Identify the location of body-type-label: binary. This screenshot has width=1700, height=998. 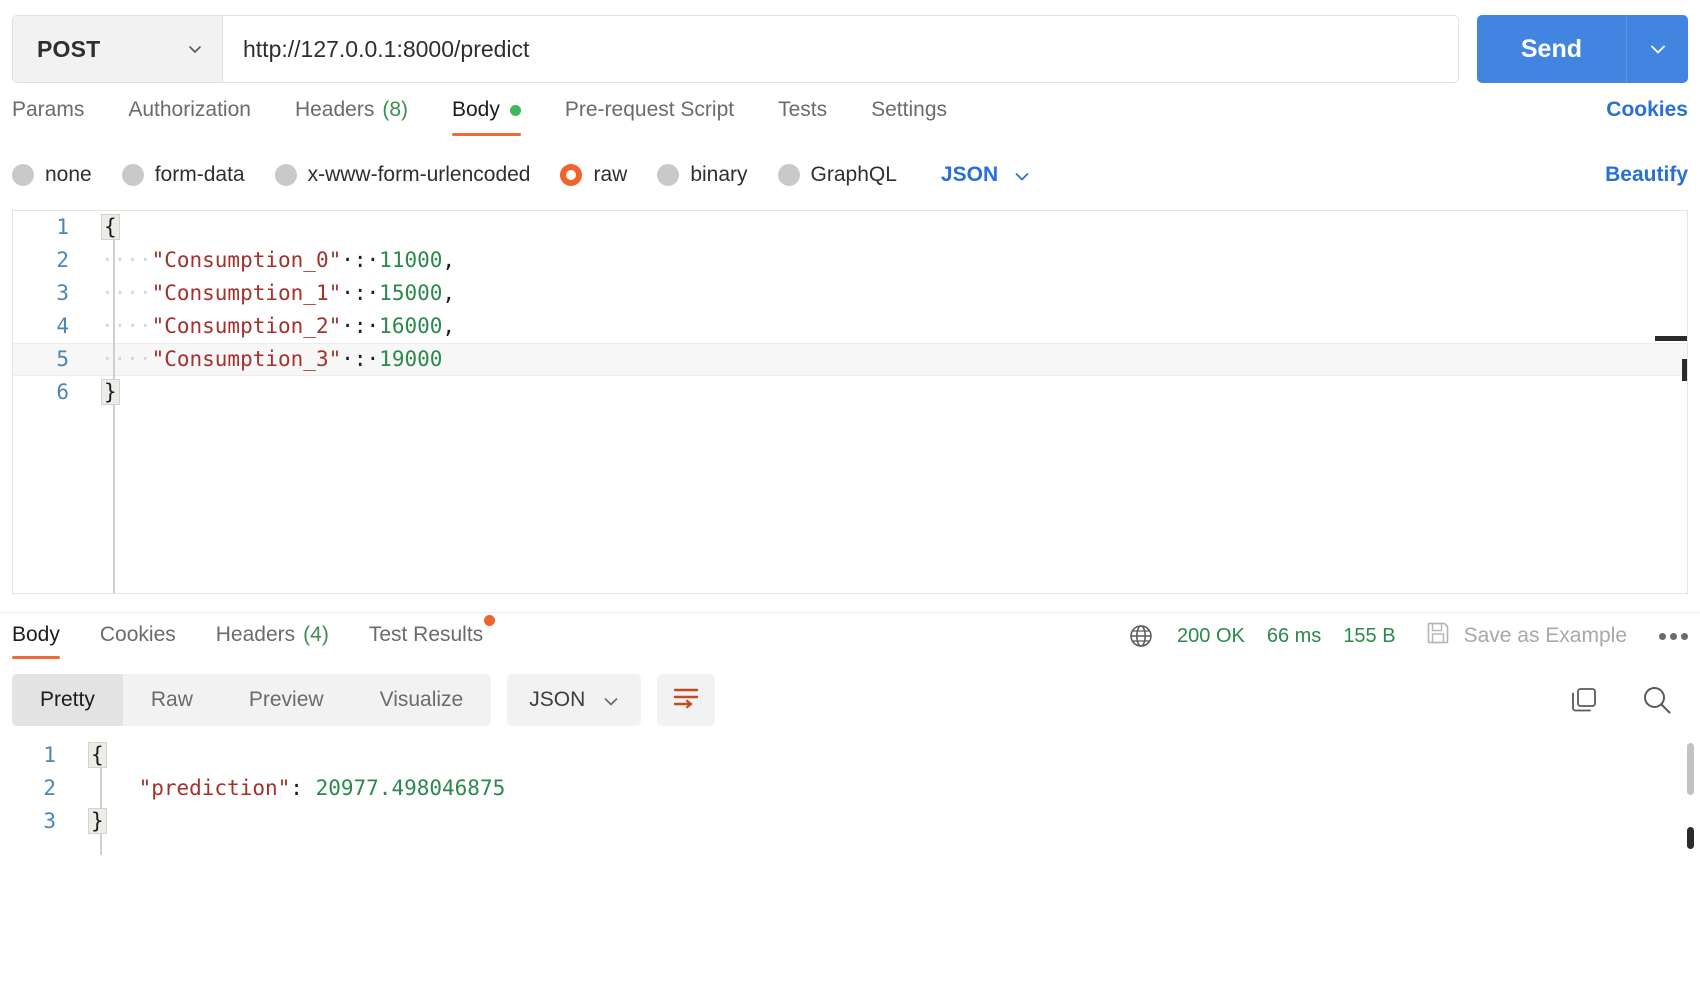
(719, 174).